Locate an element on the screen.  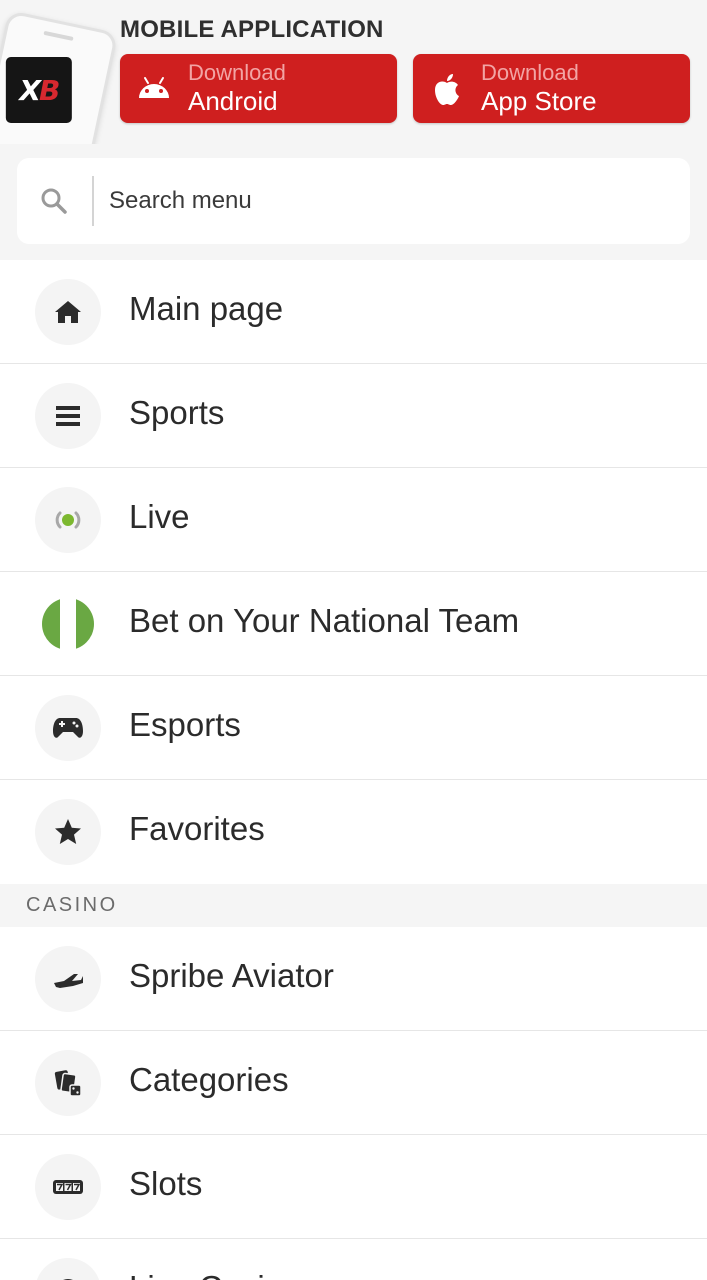
apple-icon is located at coordinates (447, 89).